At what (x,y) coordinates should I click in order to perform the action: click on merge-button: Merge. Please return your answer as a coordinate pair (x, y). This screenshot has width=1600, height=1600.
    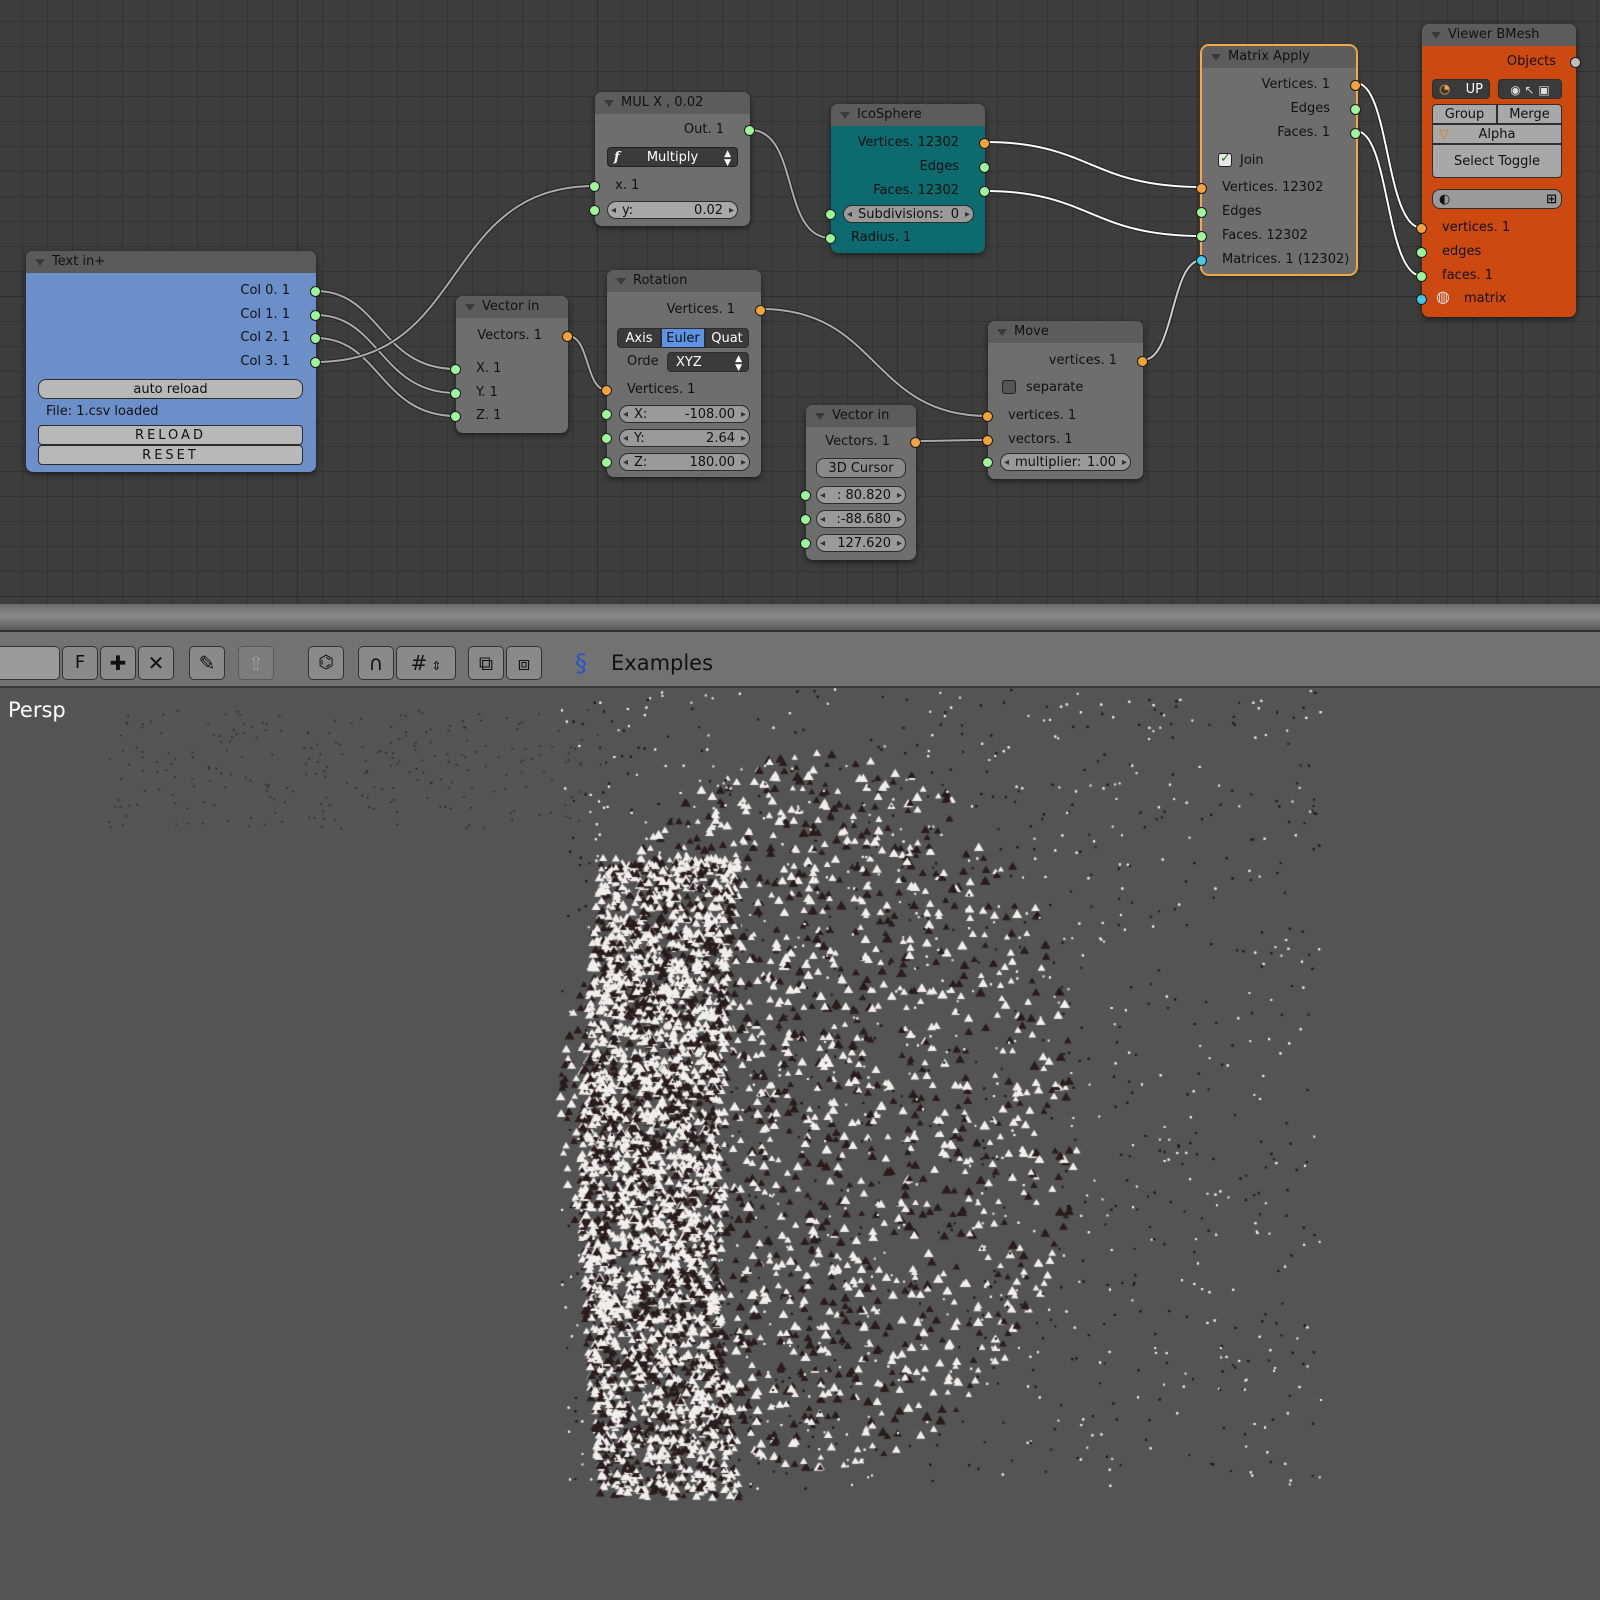
    Looking at the image, I should click on (1529, 114).